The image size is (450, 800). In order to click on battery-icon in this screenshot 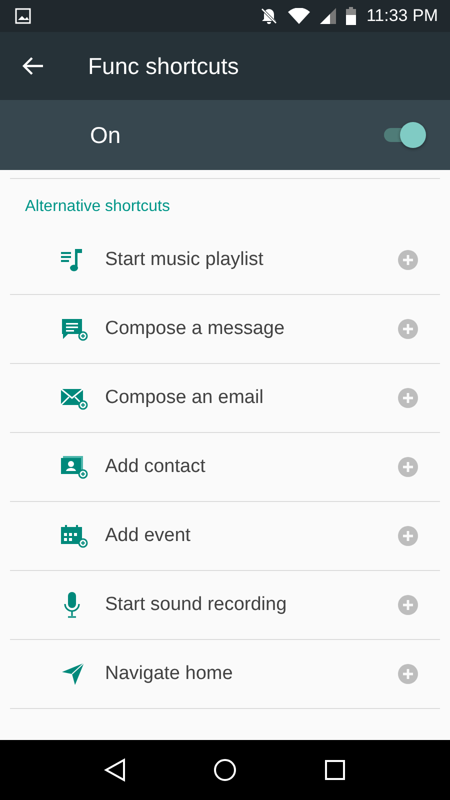, I will do `click(351, 16)`.